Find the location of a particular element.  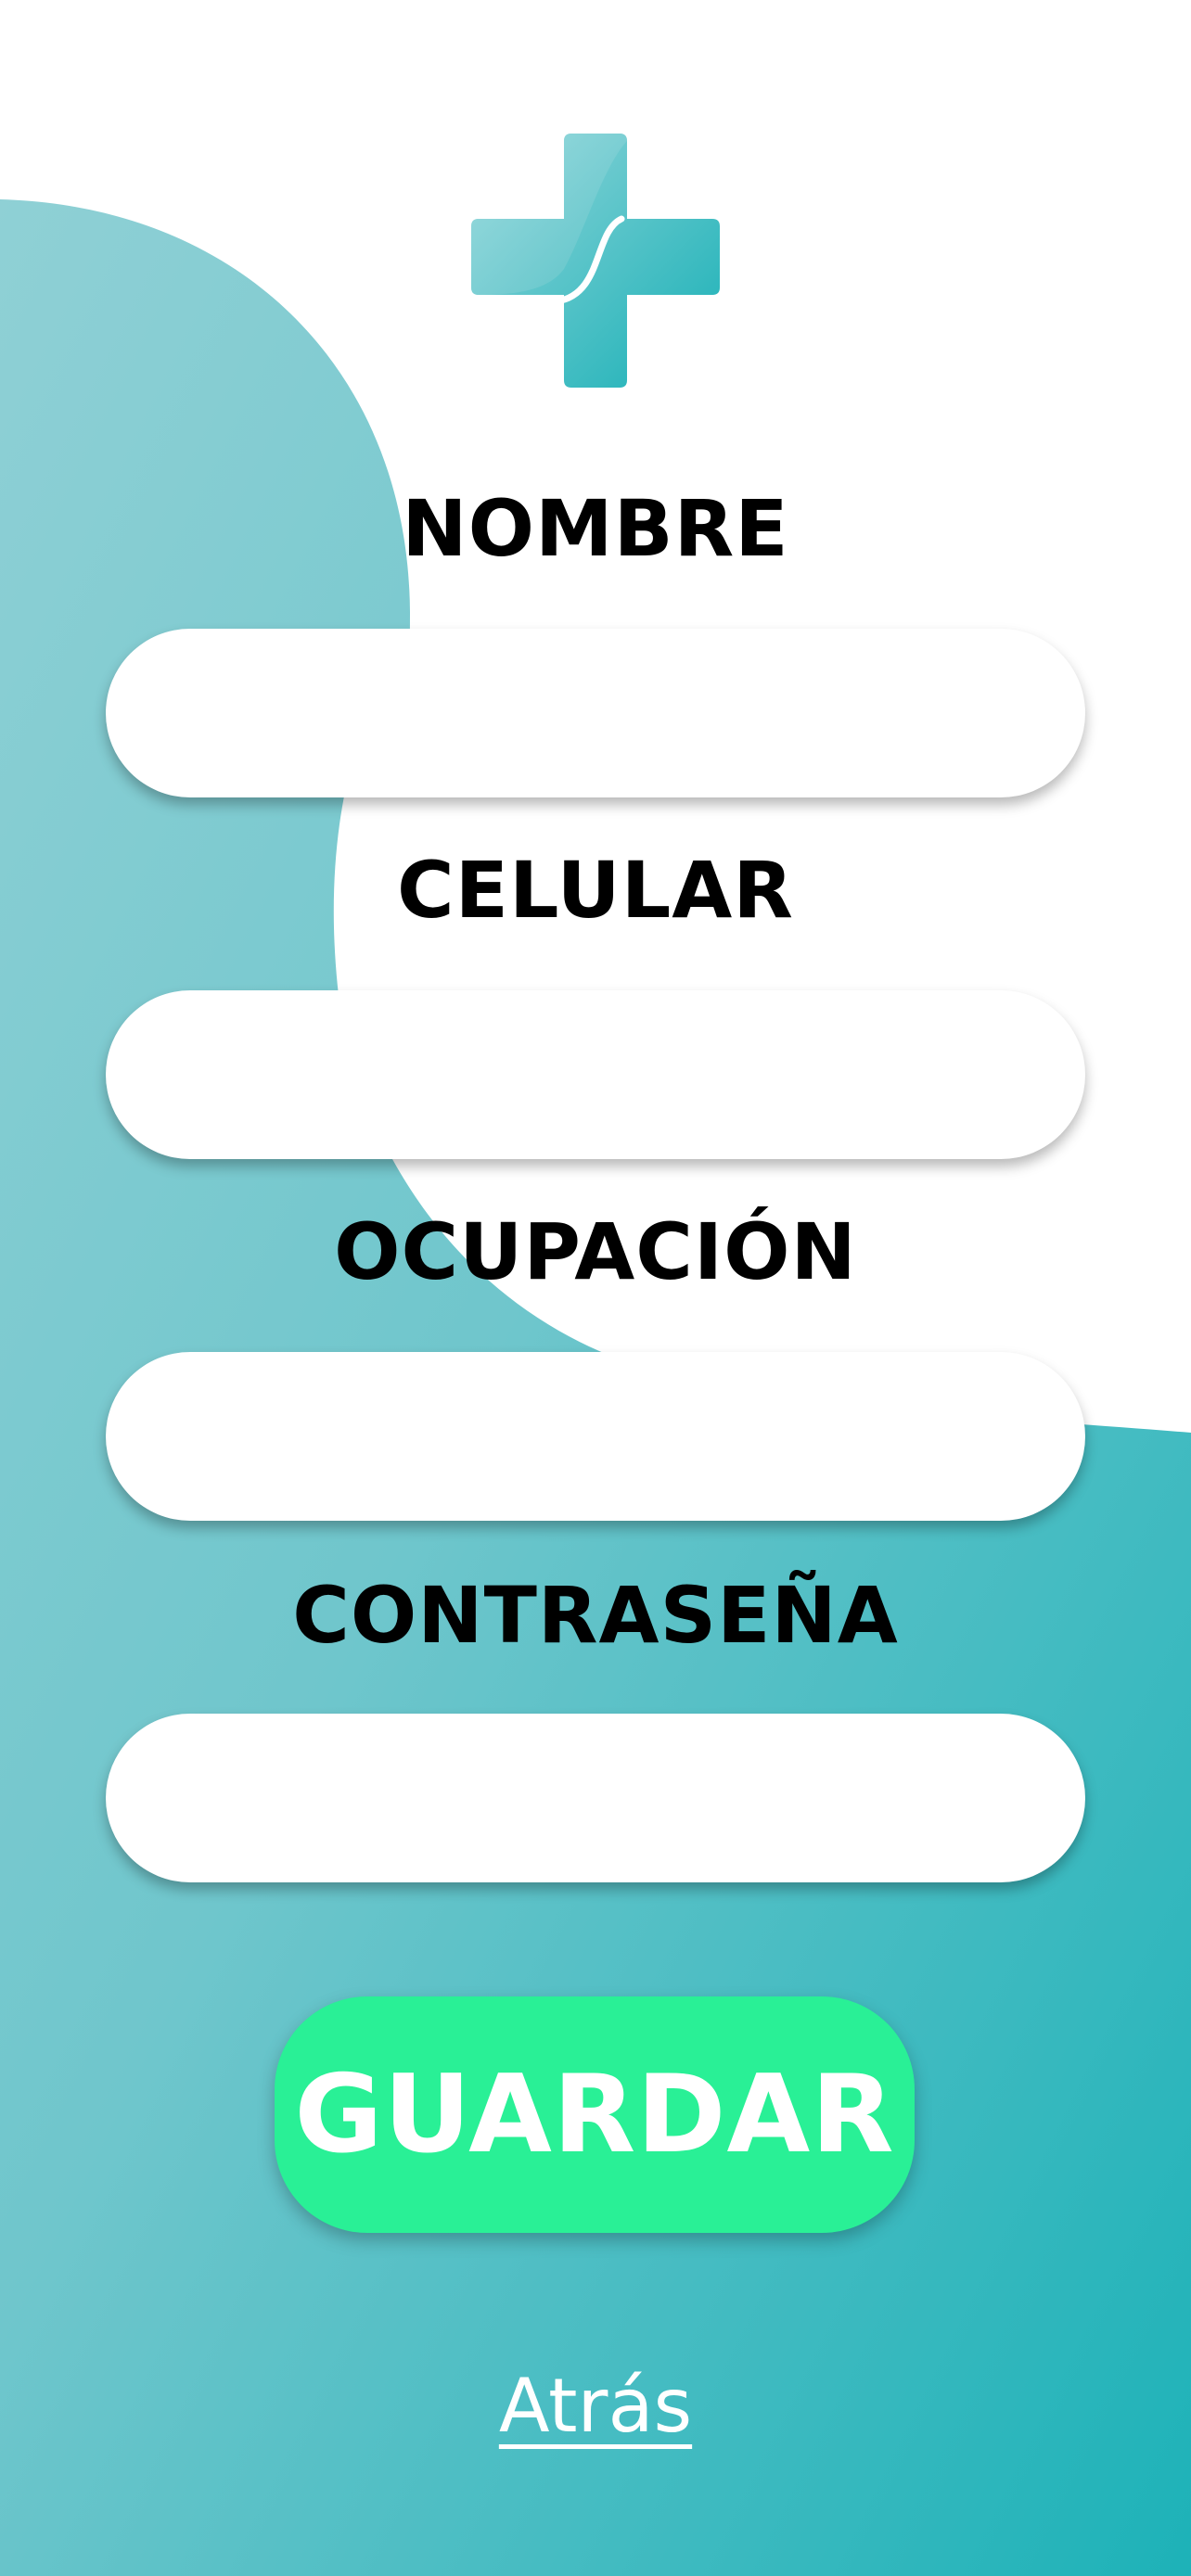

medical-cross-icon is located at coordinates (595, 261).